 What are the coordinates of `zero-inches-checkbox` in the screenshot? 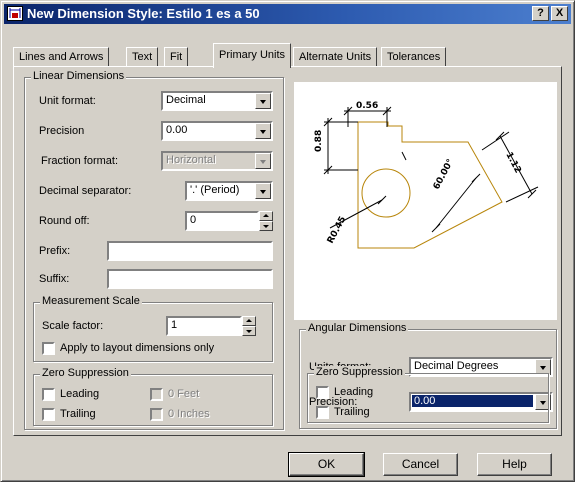 It's located at (156, 414).